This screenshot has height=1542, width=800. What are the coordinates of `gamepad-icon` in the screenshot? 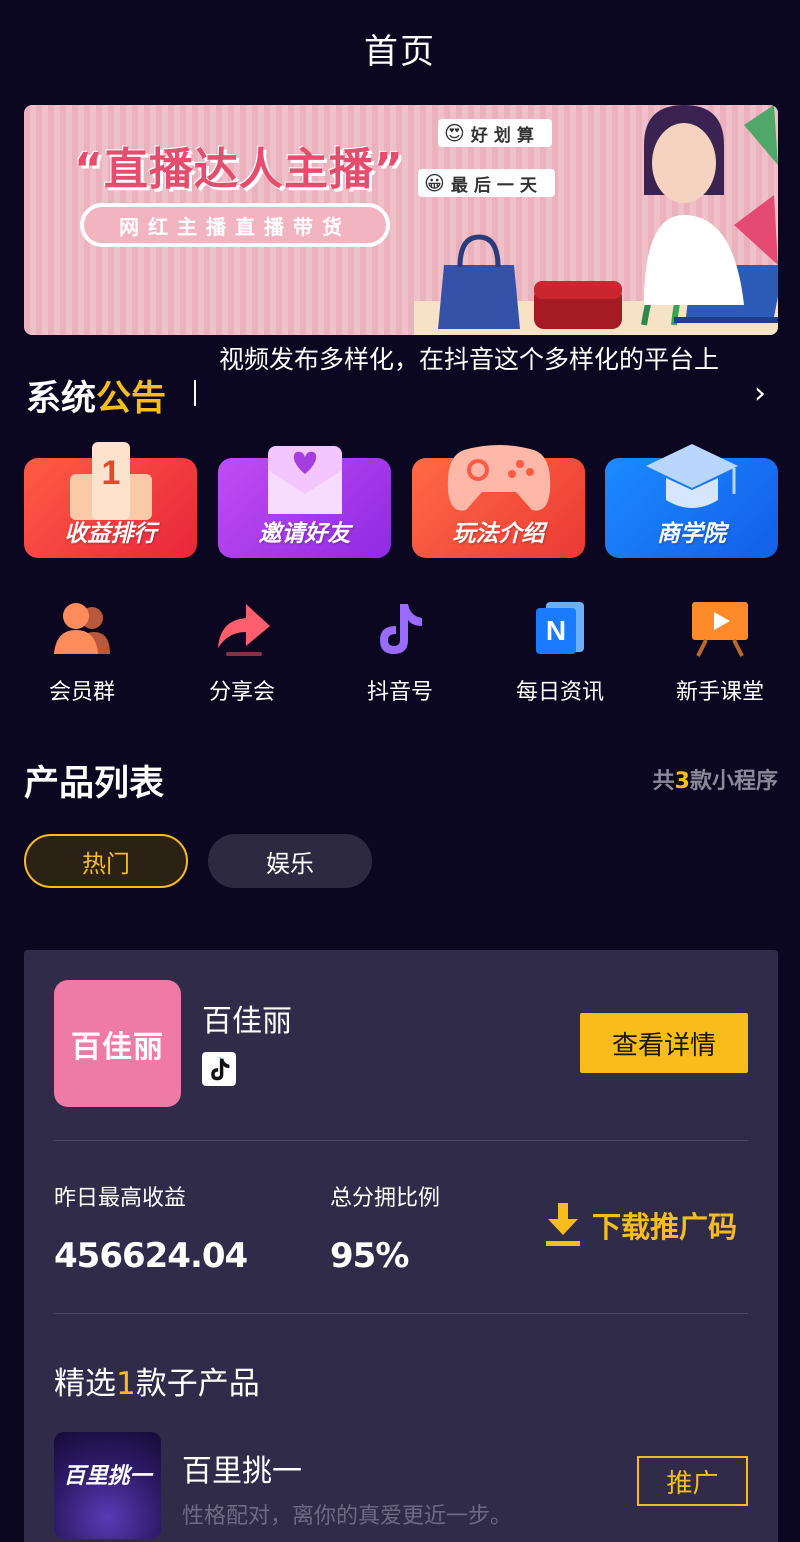 It's located at (498, 478).